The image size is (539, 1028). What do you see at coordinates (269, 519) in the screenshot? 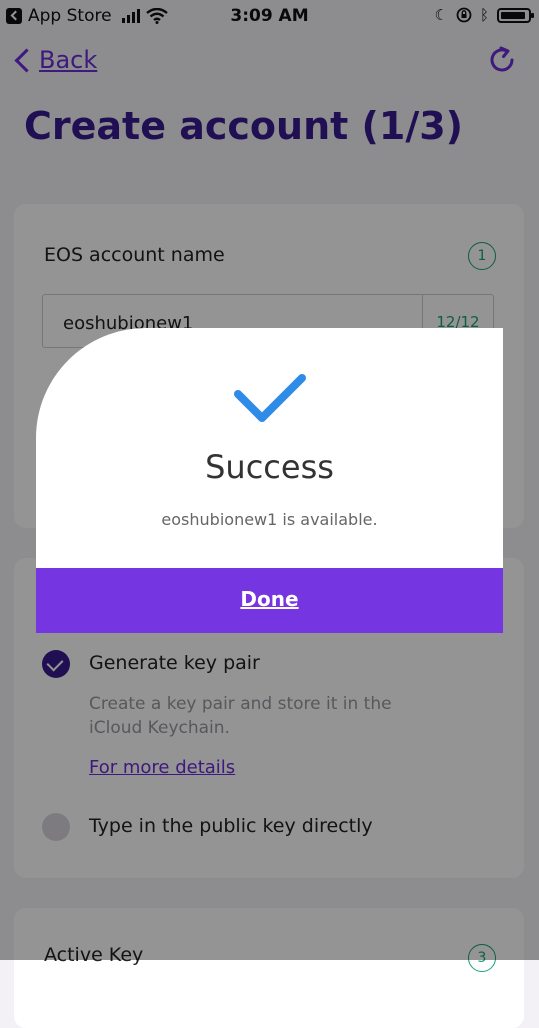
I see `modal-message: eoshubionew1 is available.` at bounding box center [269, 519].